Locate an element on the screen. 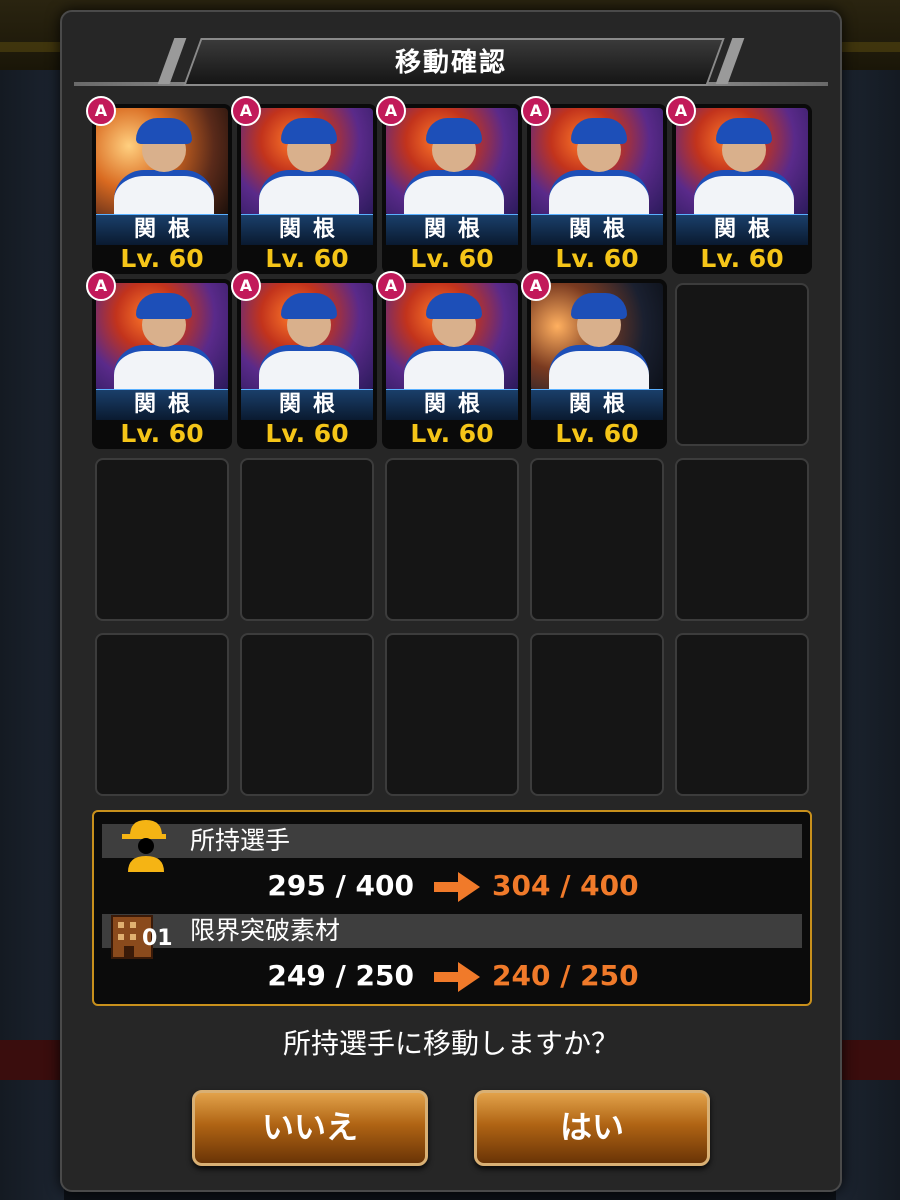  owned-players-values: 295 / 400 304 / 400 is located at coordinates (452, 886).